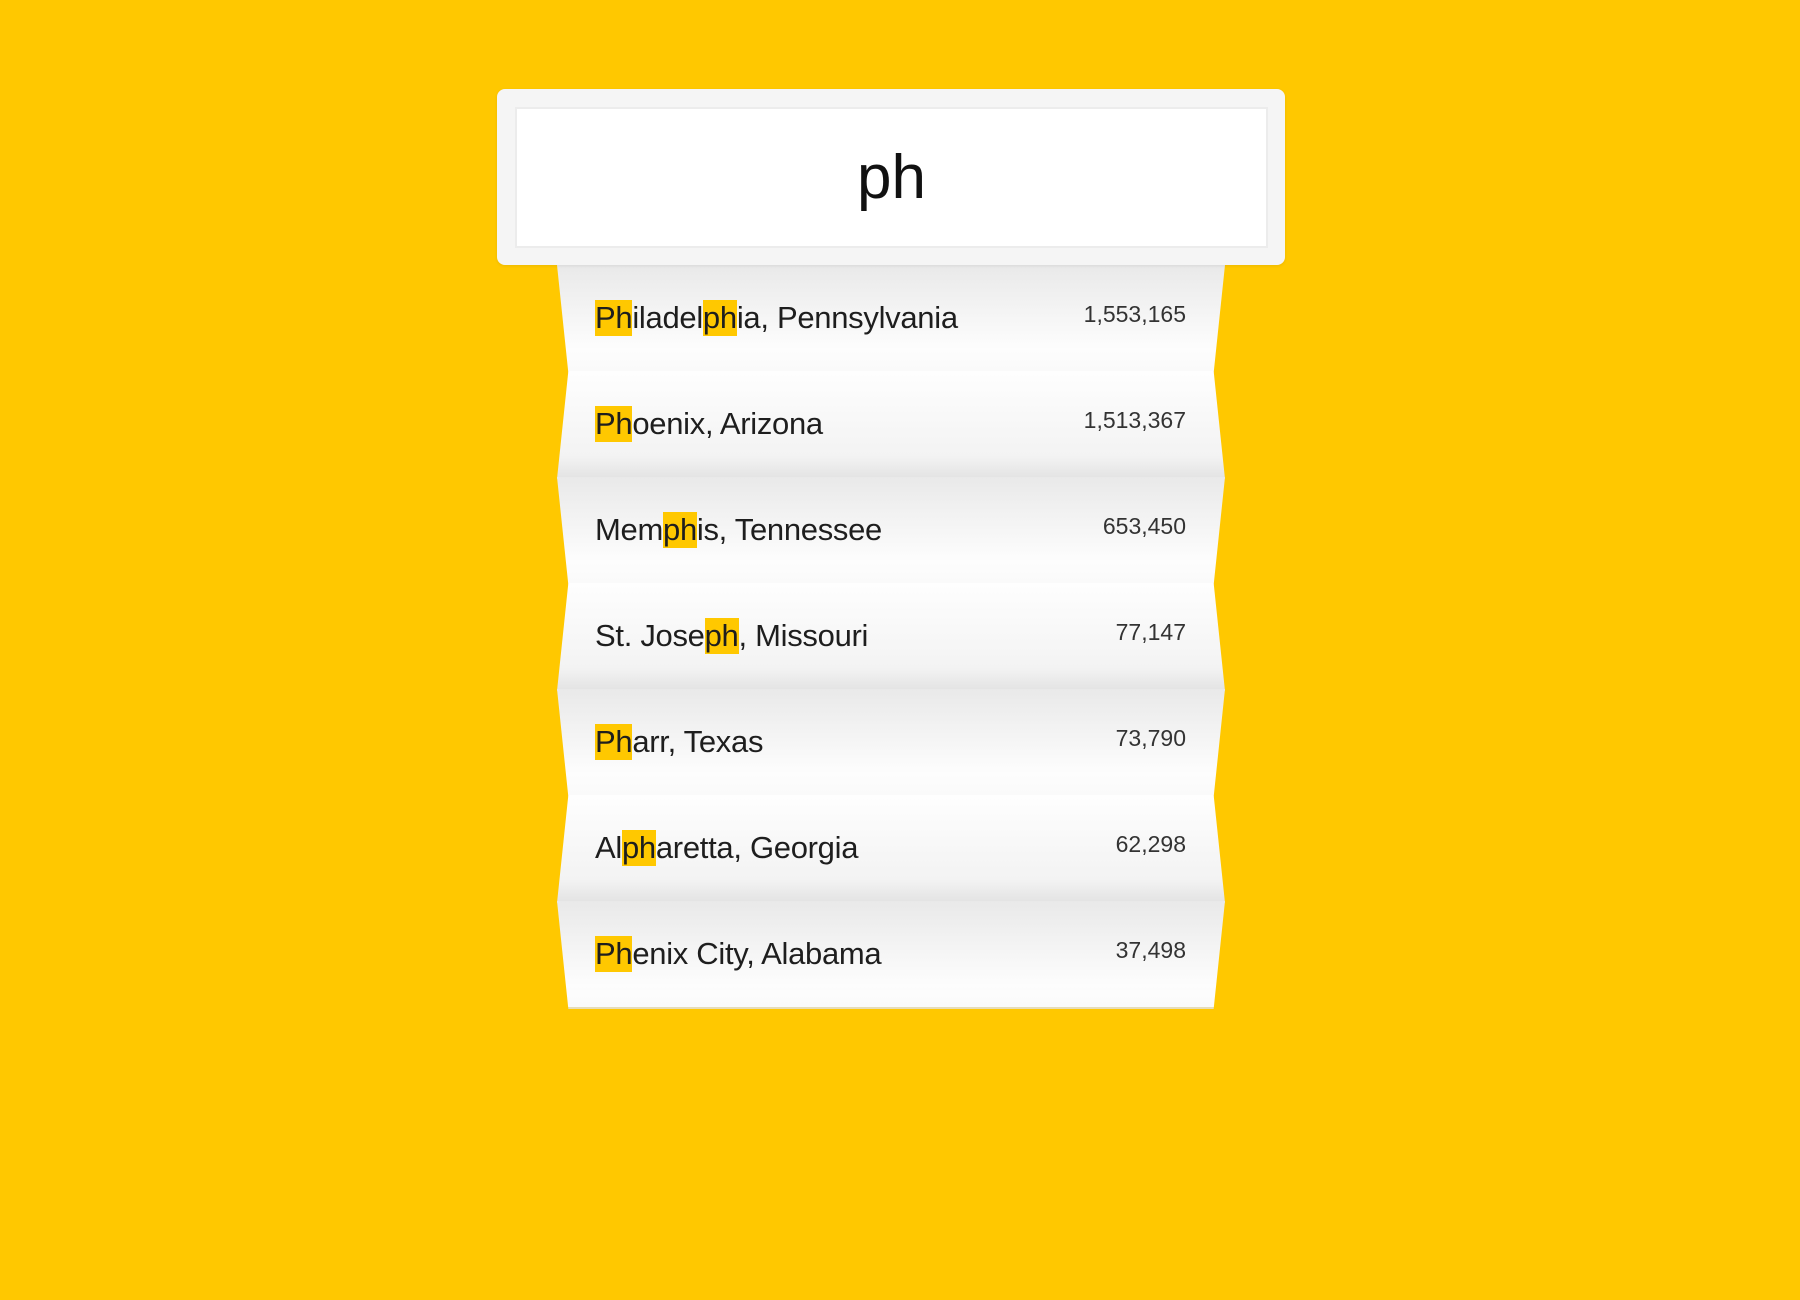  I want to click on name-text: , Missouri, so click(803, 635).